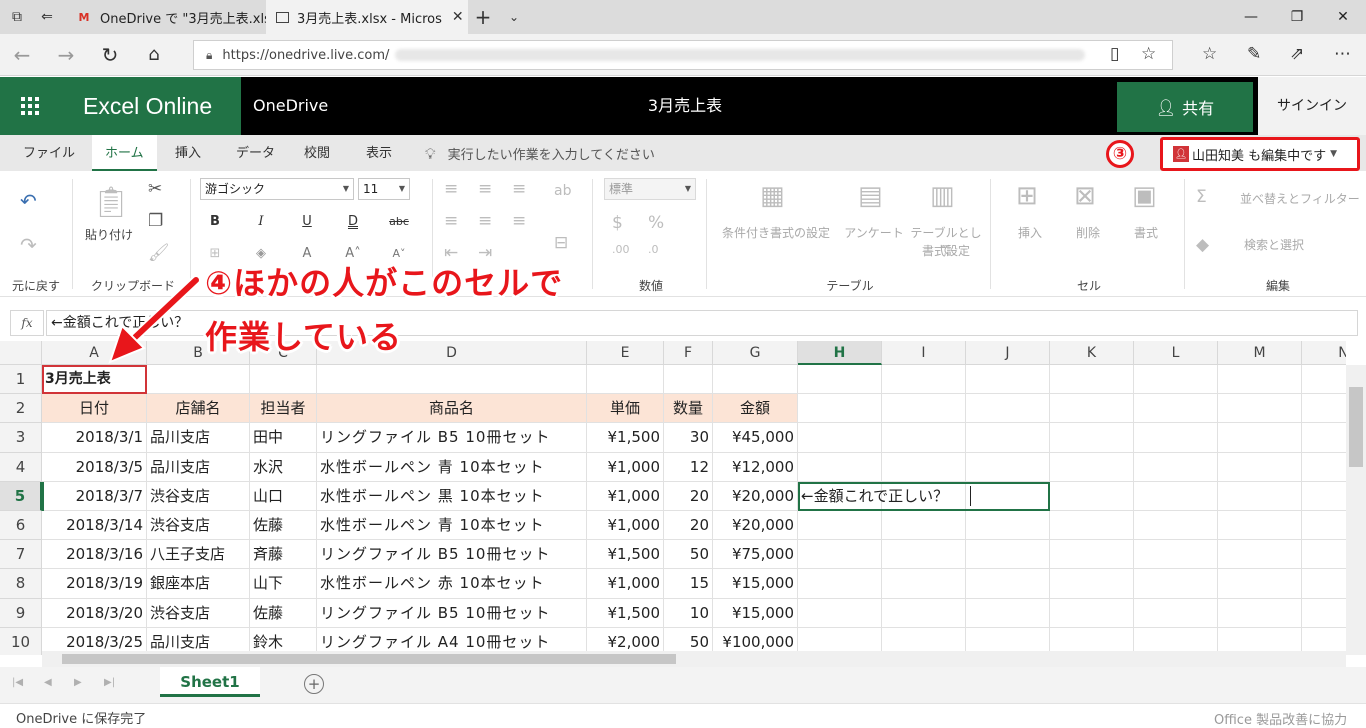 The height and width of the screenshot is (728, 1366). I want to click on undo-icon: ↶, so click(28, 201).